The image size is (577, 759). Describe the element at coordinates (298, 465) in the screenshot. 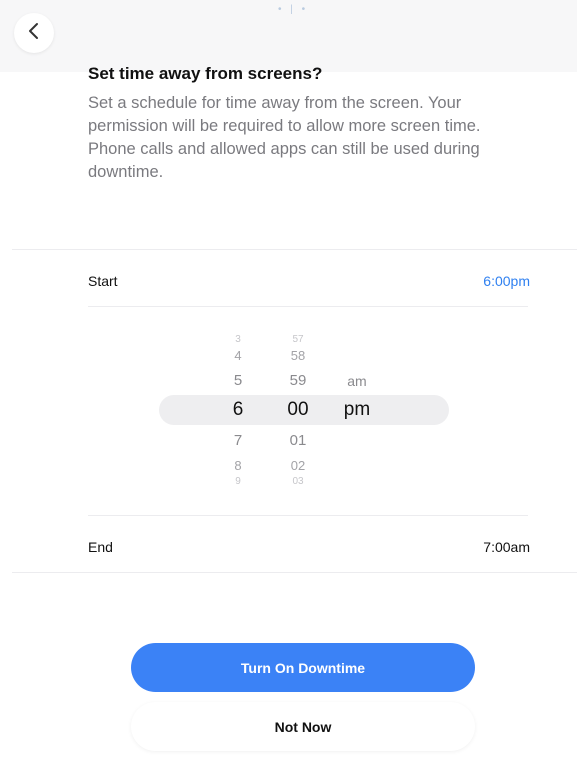

I see `minute-option: 02` at that location.